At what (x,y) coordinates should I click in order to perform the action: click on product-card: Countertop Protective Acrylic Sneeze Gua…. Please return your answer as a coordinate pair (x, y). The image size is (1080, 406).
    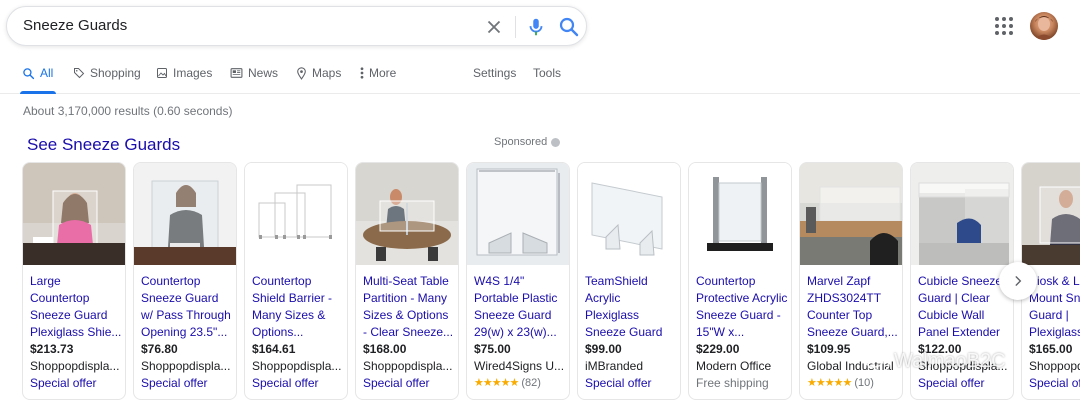
    Looking at the image, I should click on (740, 281).